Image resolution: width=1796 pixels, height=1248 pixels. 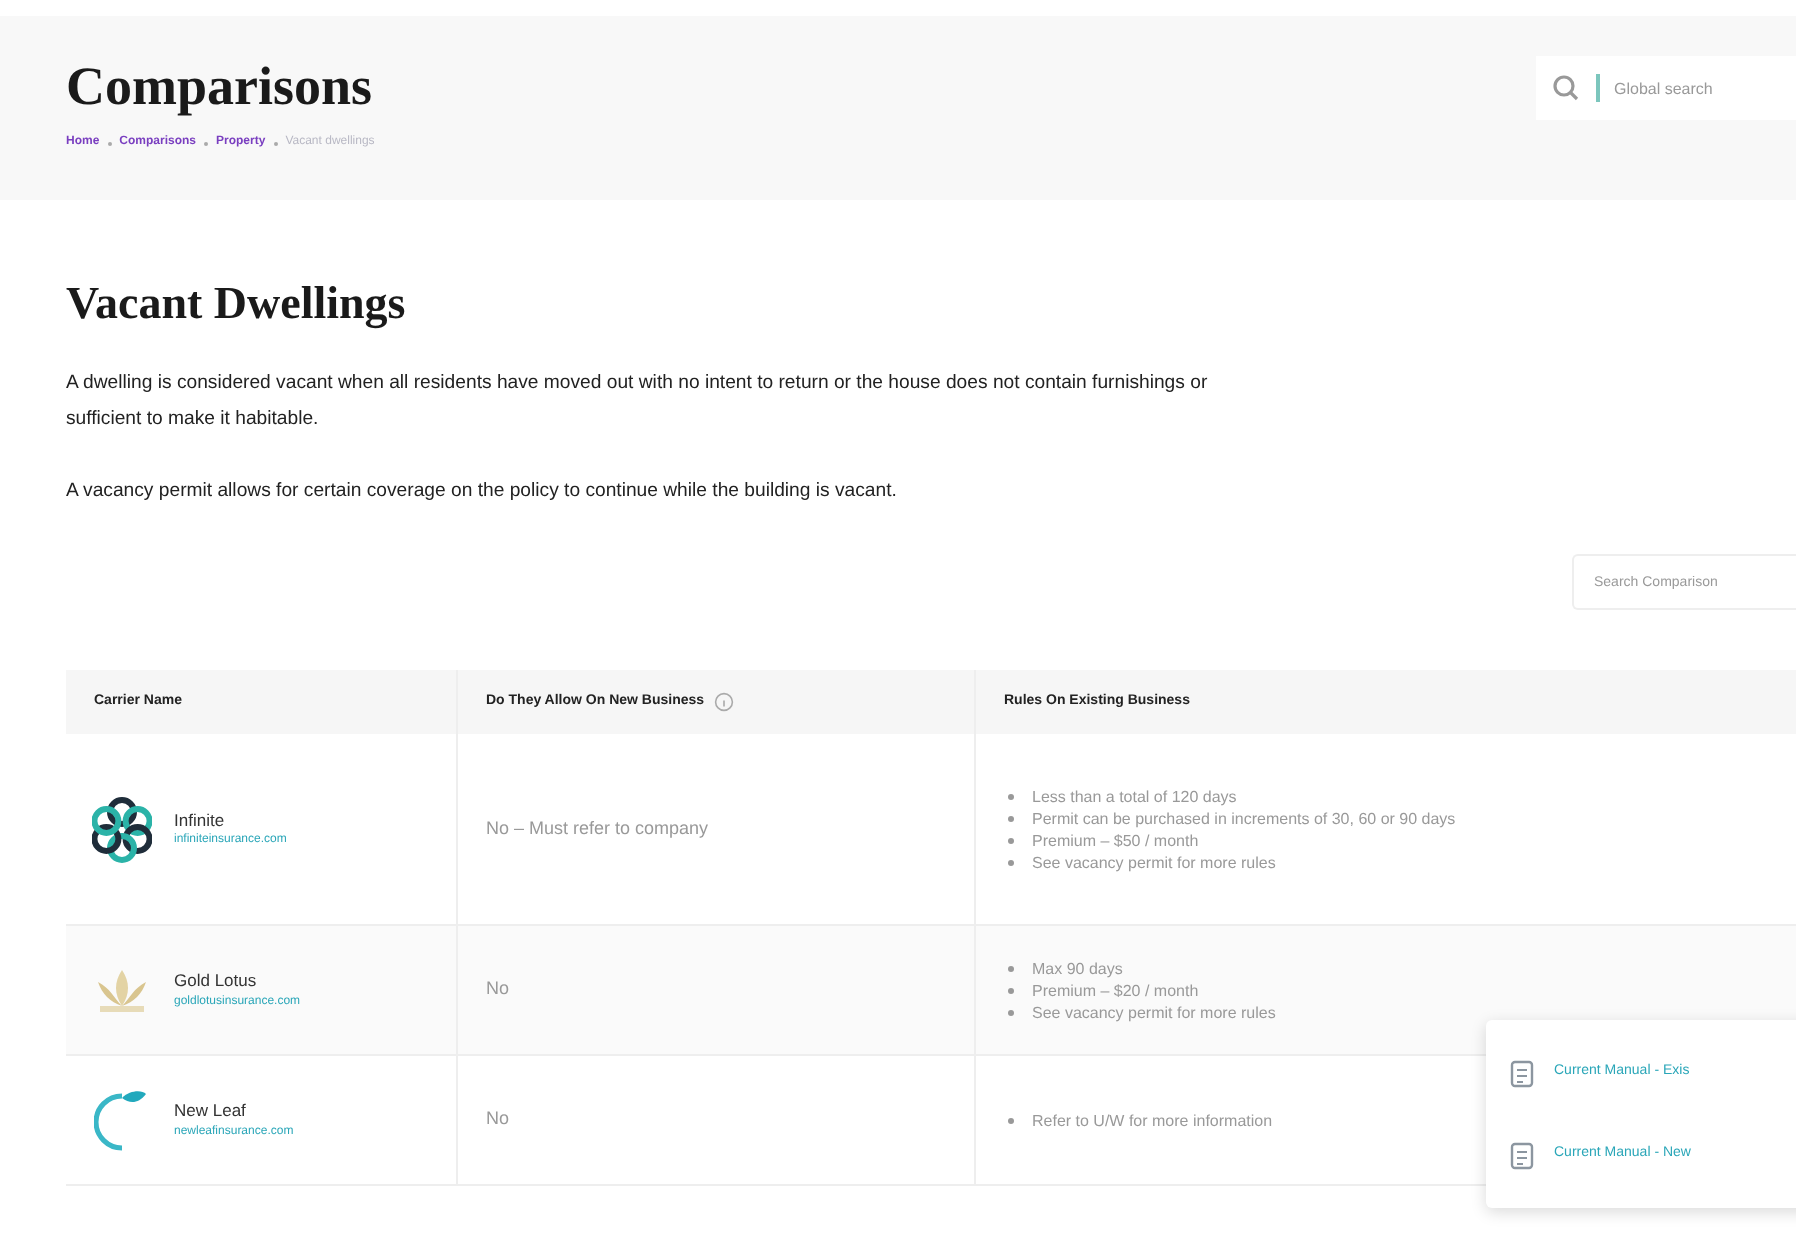 I want to click on info-icon, so click(x=724, y=702).